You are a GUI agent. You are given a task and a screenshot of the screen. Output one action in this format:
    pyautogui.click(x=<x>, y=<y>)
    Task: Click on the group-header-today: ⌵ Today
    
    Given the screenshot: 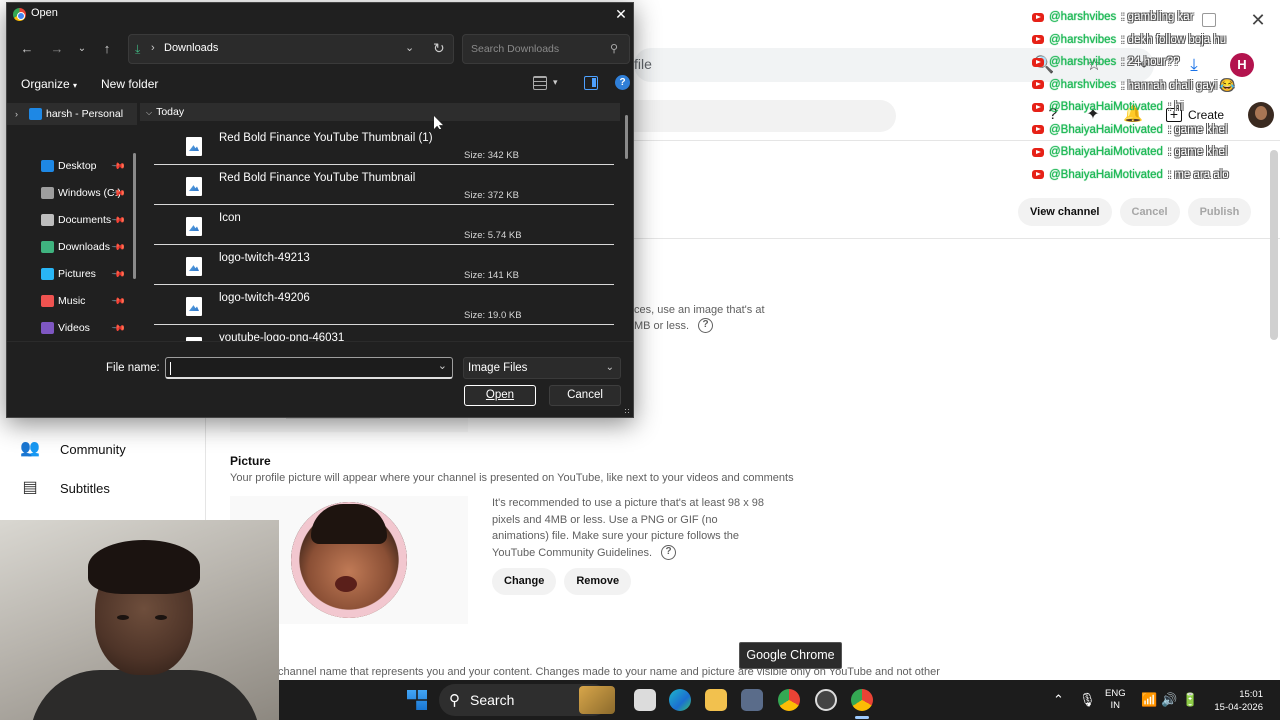 What is the action you would take?
    pyautogui.click(x=380, y=112)
    